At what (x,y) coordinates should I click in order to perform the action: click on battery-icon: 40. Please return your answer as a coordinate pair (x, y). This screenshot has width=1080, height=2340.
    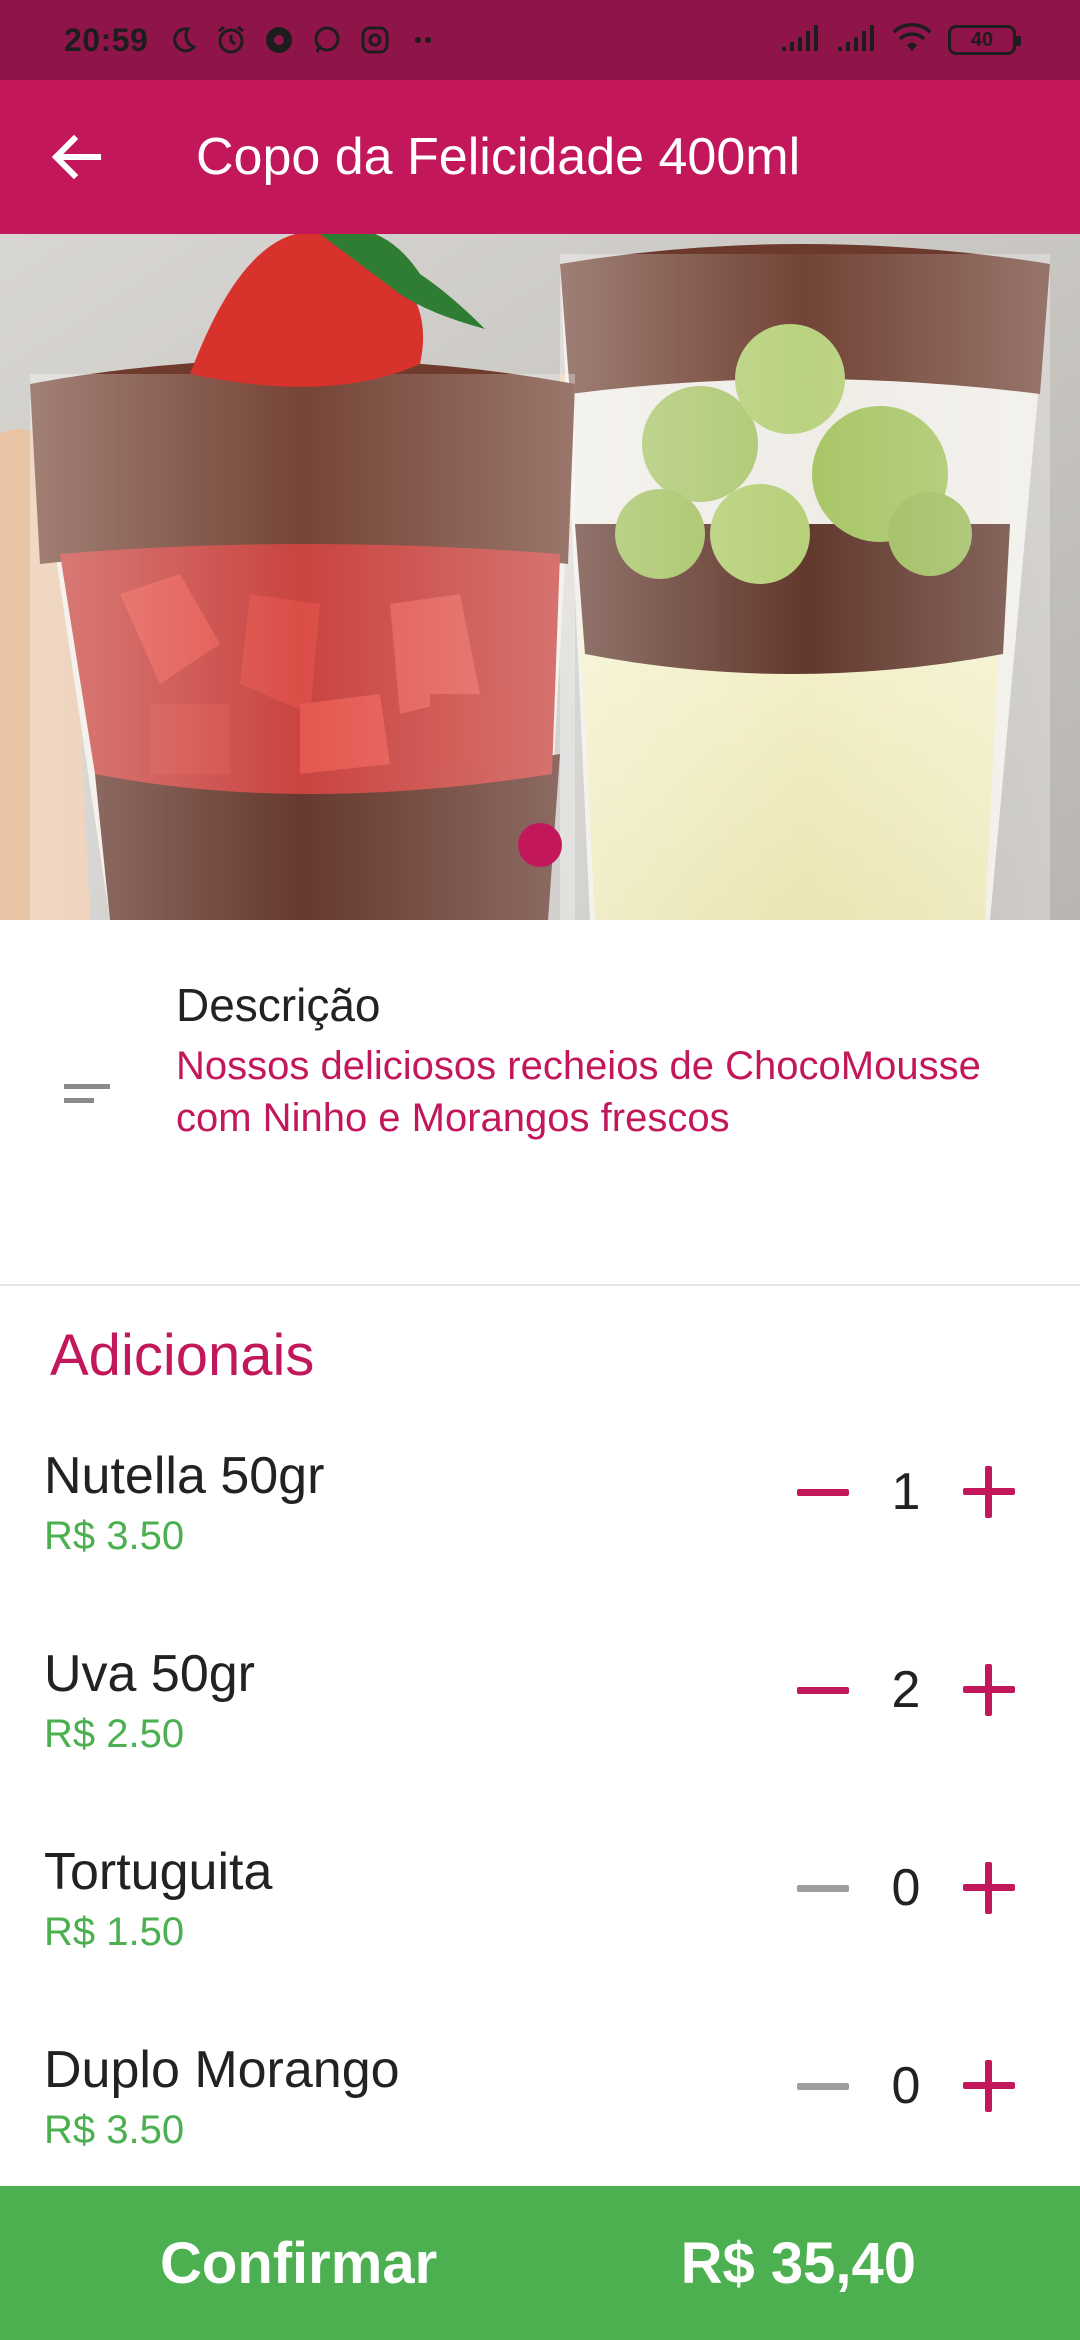
    Looking at the image, I should click on (984, 40).